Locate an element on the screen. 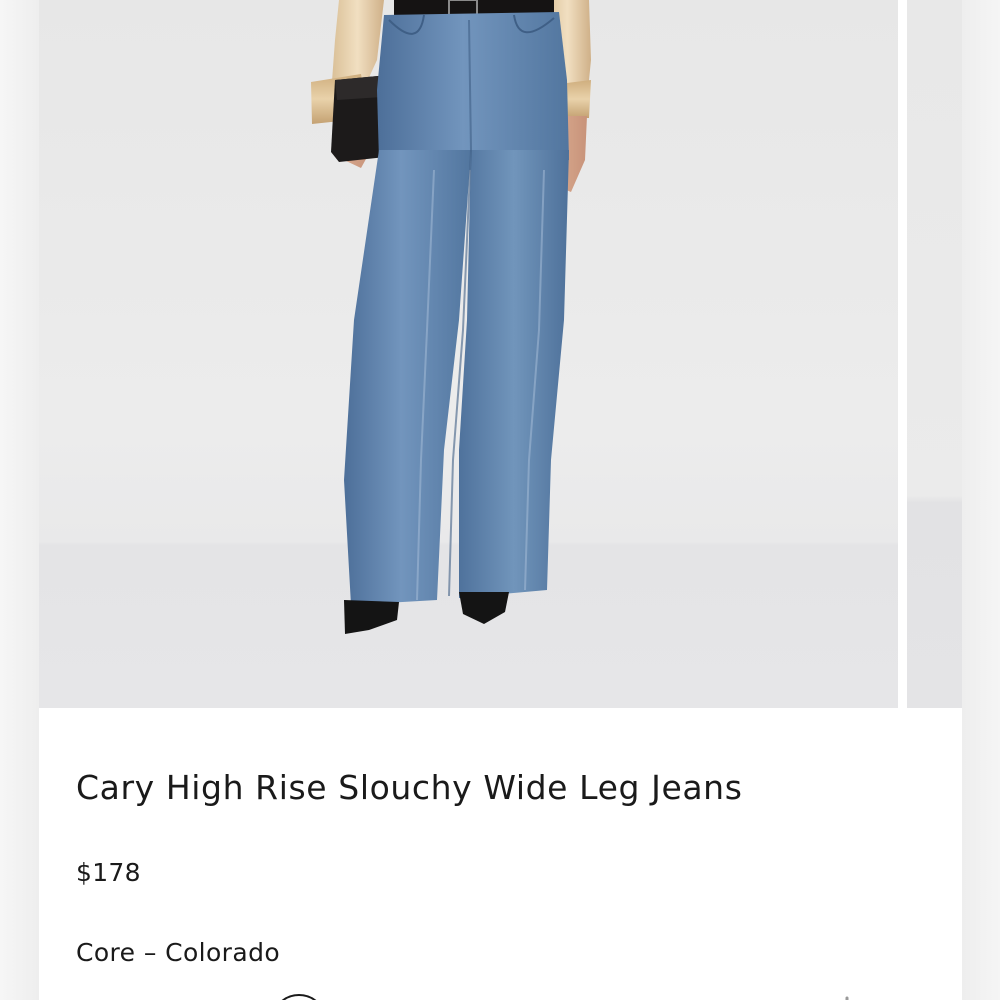  product-price: $178 is located at coordinates (108, 872).